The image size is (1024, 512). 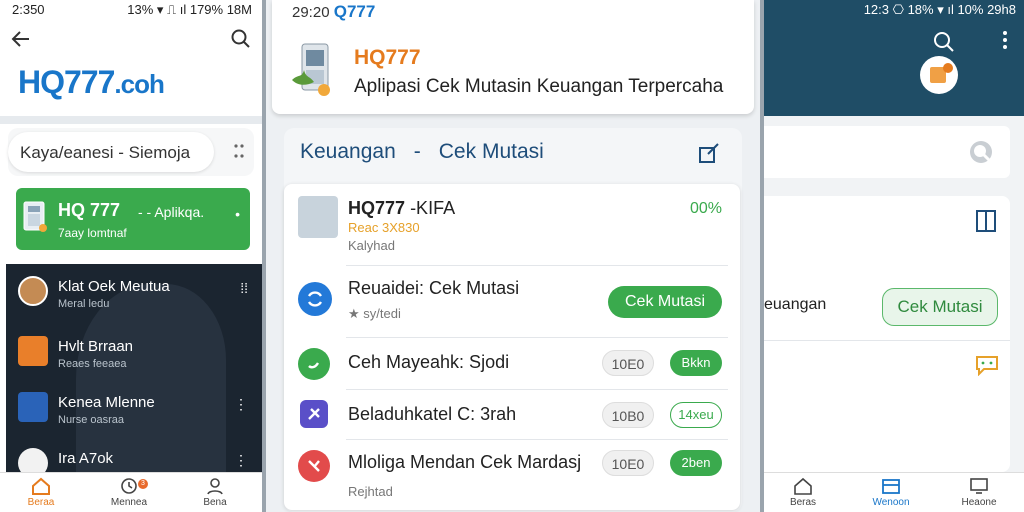 I want to click on nav-settings-label: Heaone, so click(x=979, y=502).